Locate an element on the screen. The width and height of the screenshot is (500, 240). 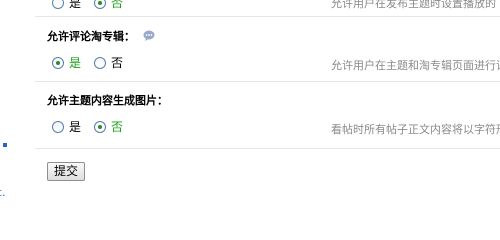
setting-title-text: 允许评论淘专辑： is located at coordinates (91, 36).